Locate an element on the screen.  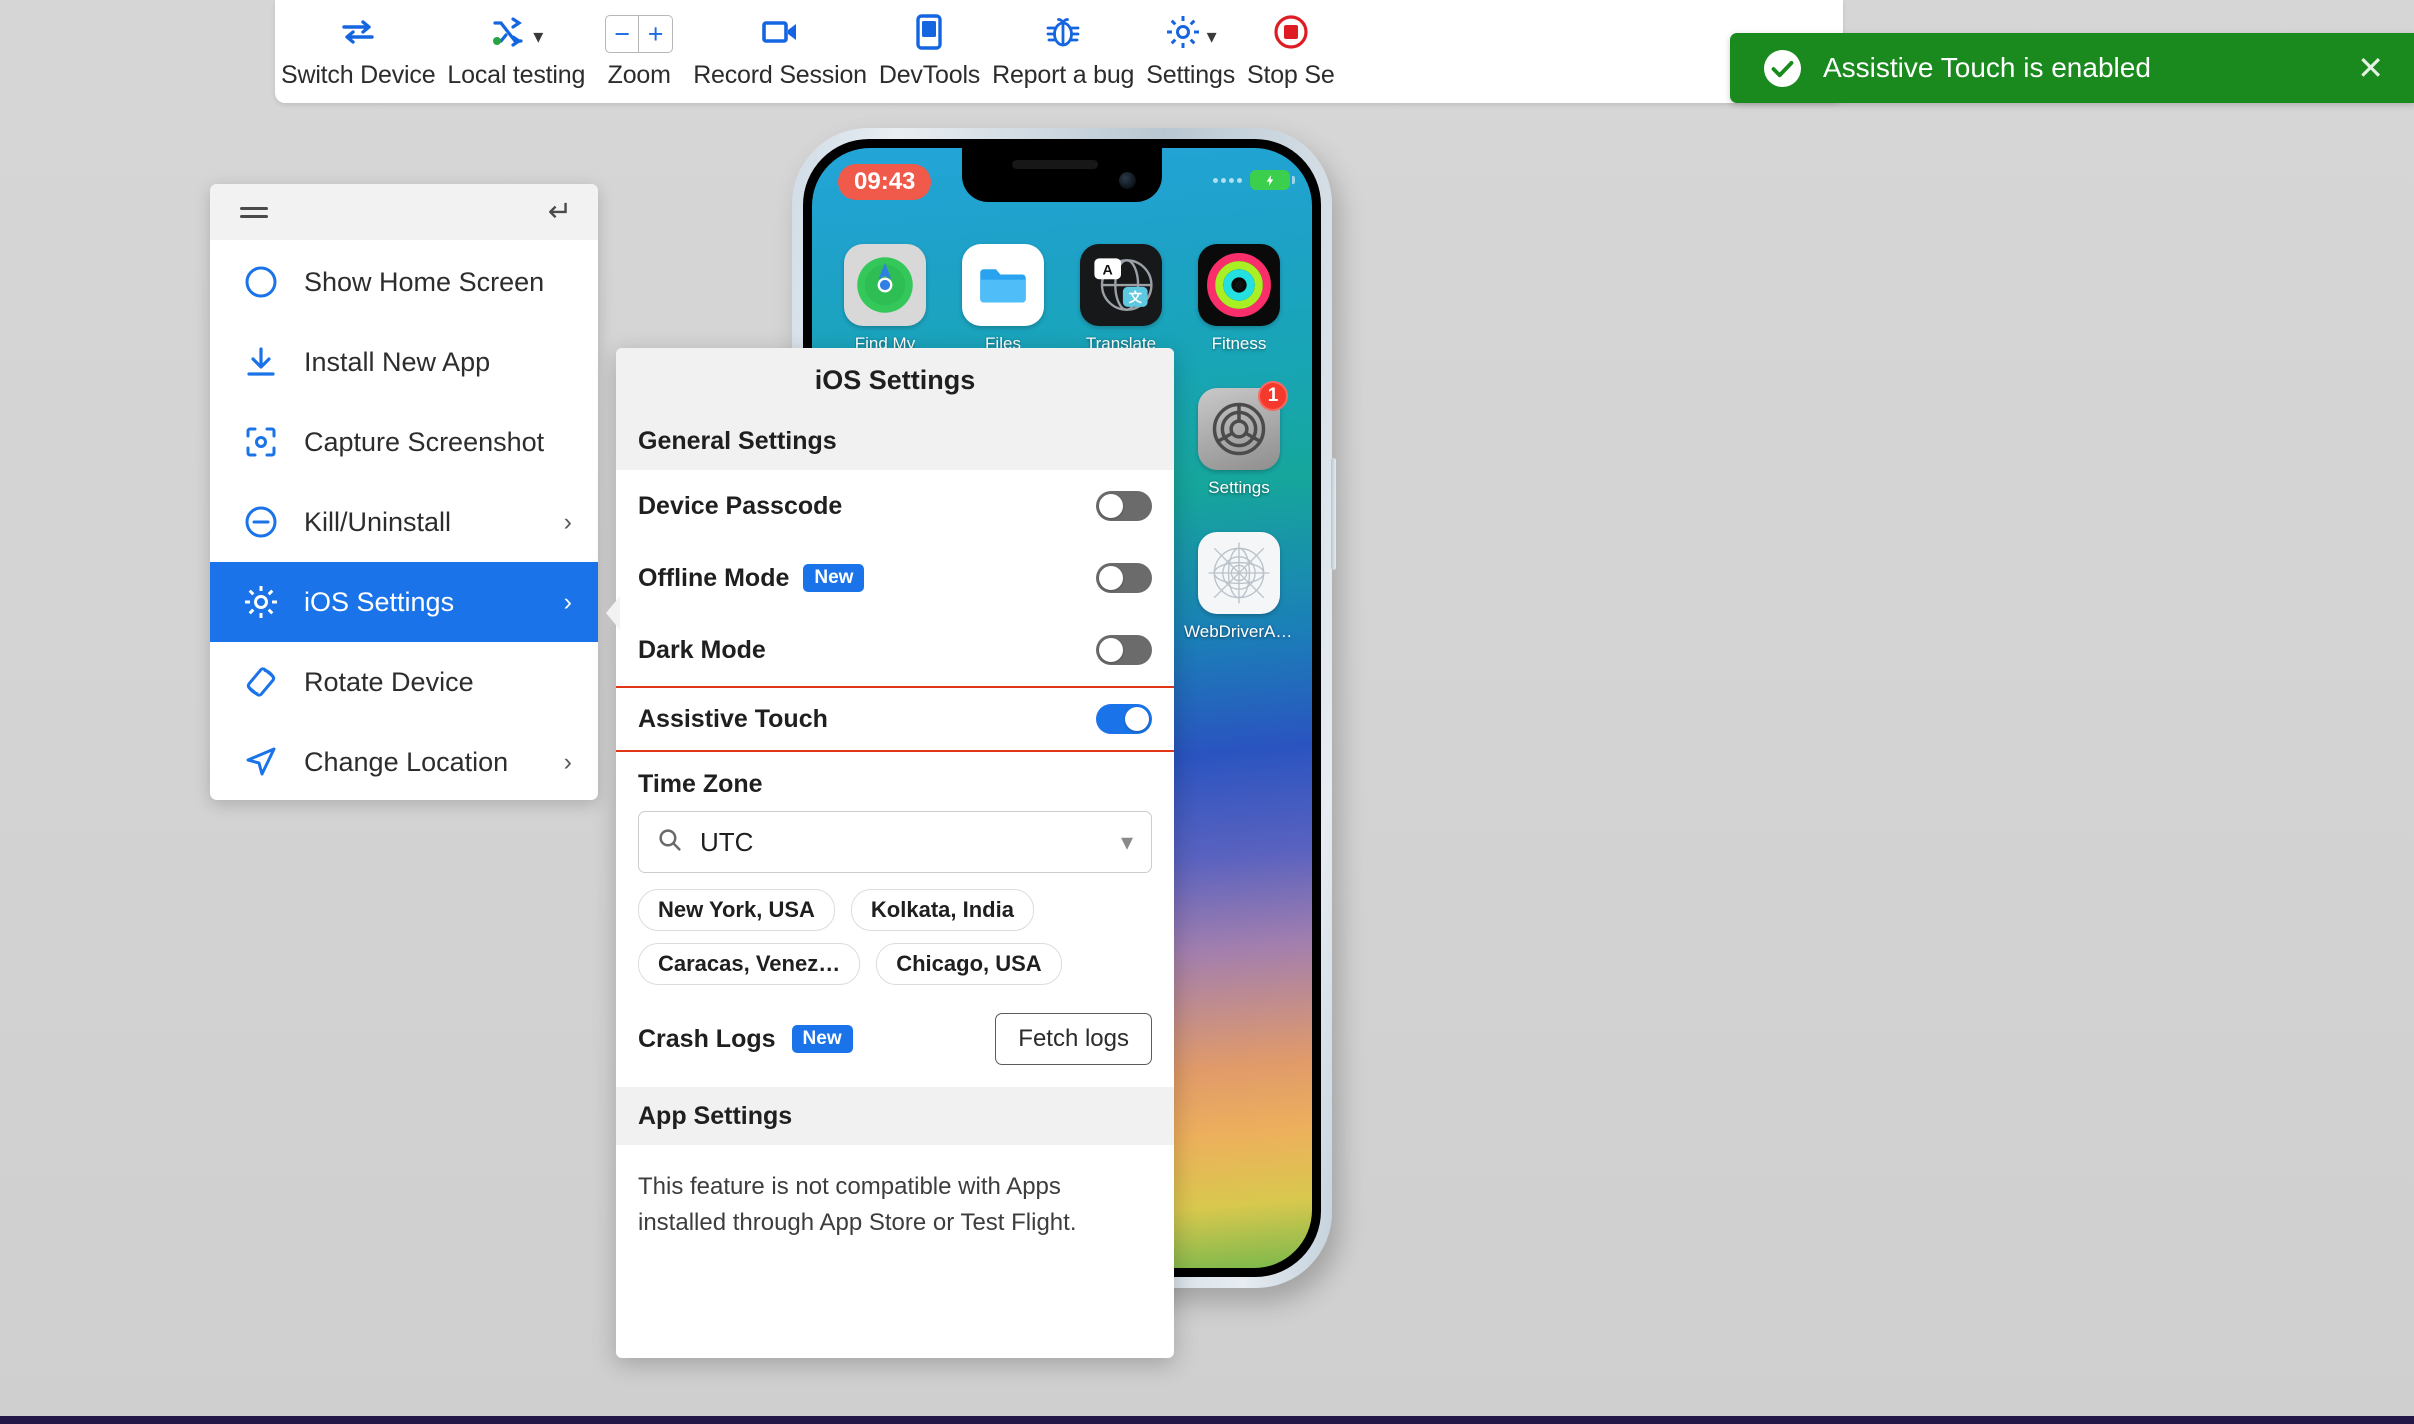
zoom-stepper-icon: − + is located at coordinates (639, 34).